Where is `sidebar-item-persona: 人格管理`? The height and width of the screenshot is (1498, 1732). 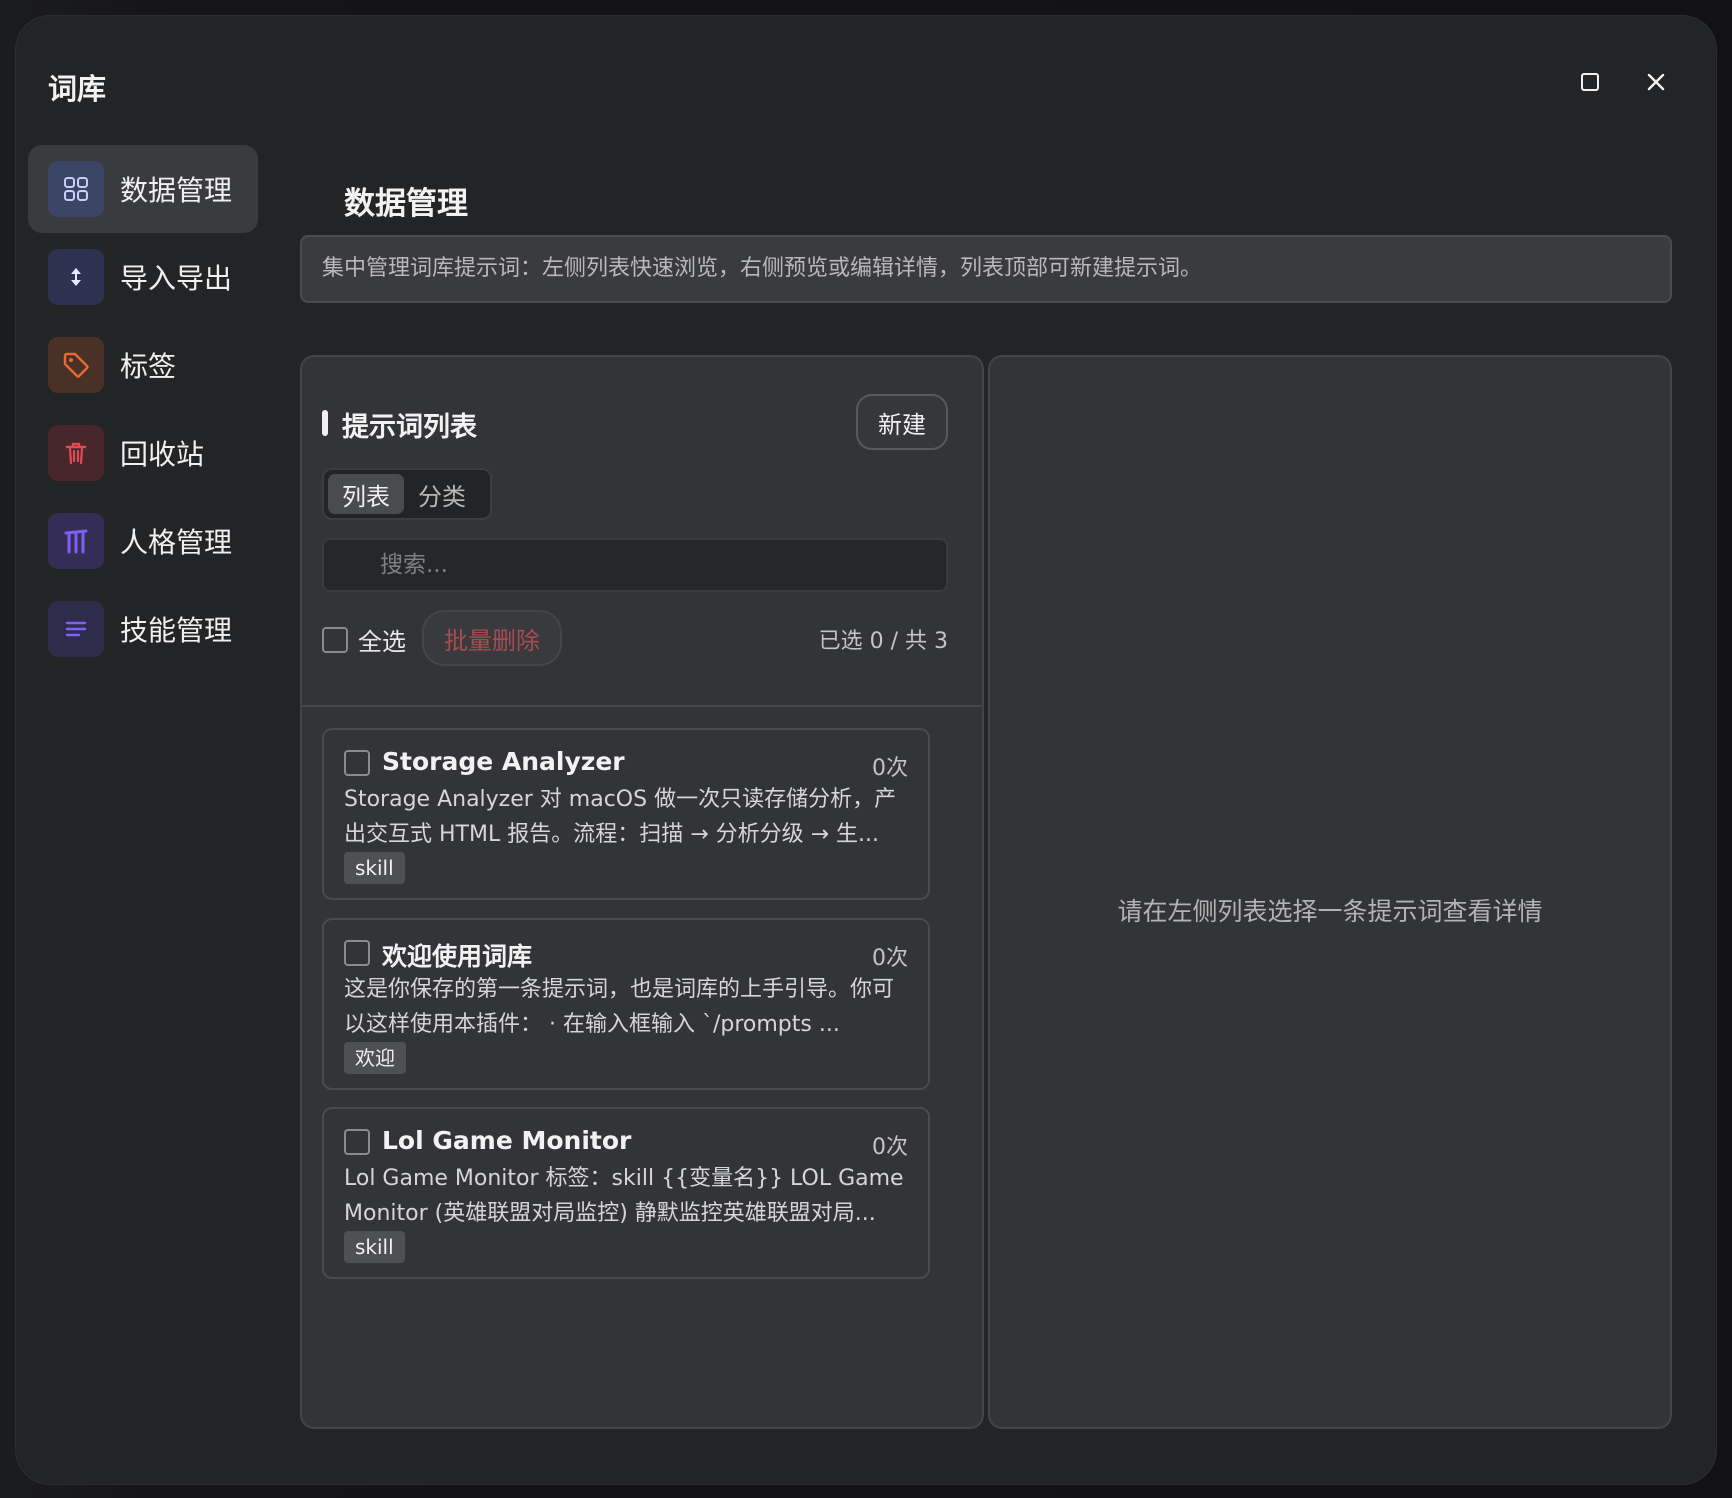
sidebar-item-persona: 人格管理 is located at coordinates (143, 541).